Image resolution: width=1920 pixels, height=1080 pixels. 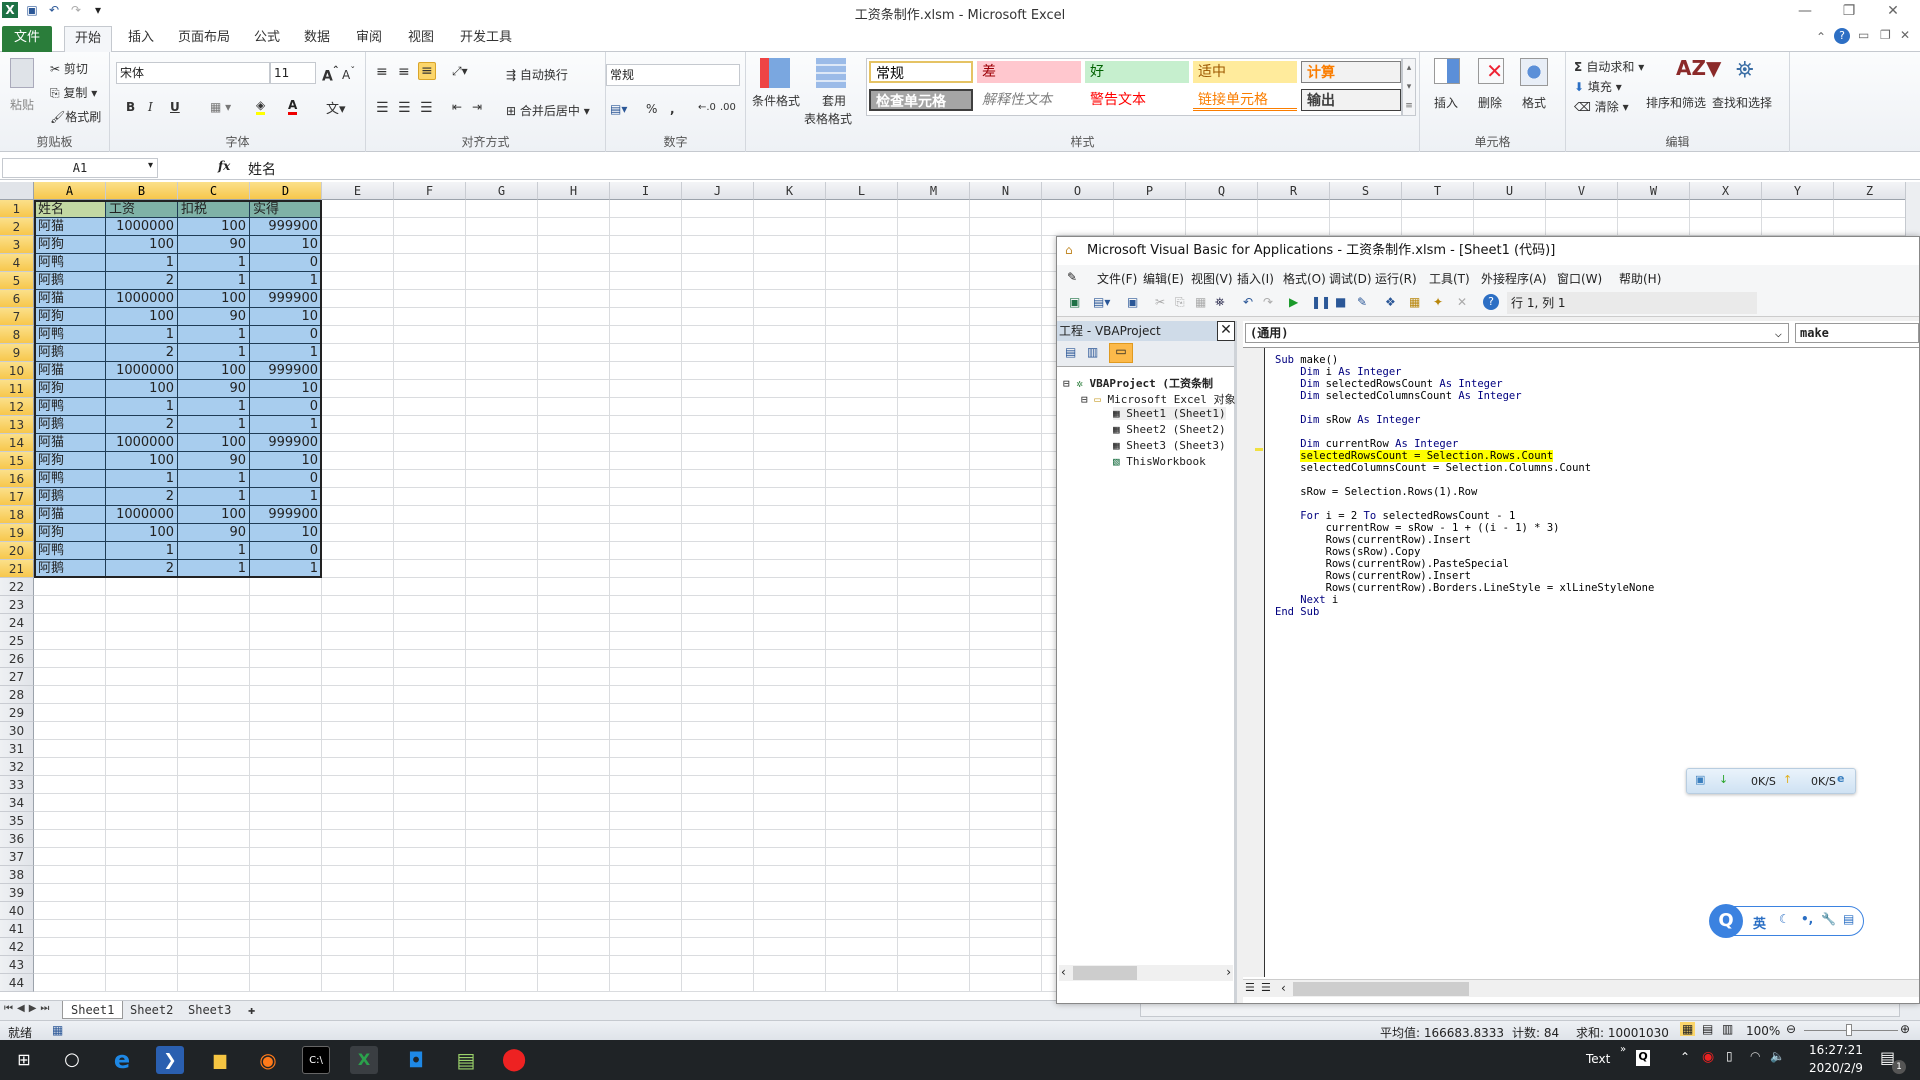 What do you see at coordinates (1350, 278) in the screenshot?
I see `vba-menu-item: 调试(D)` at bounding box center [1350, 278].